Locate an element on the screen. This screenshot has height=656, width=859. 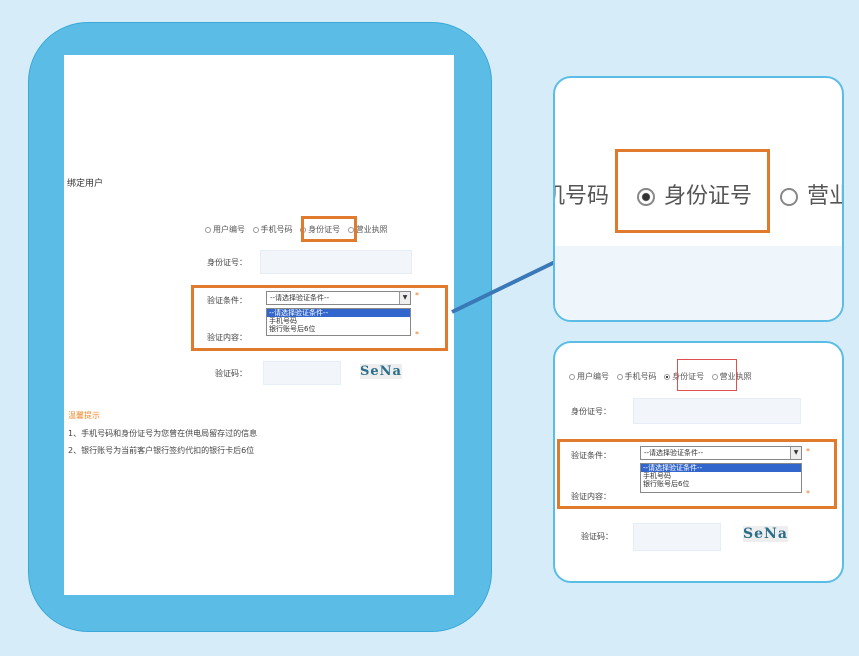
condition-label: 验证条件： is located at coordinates (591, 455).